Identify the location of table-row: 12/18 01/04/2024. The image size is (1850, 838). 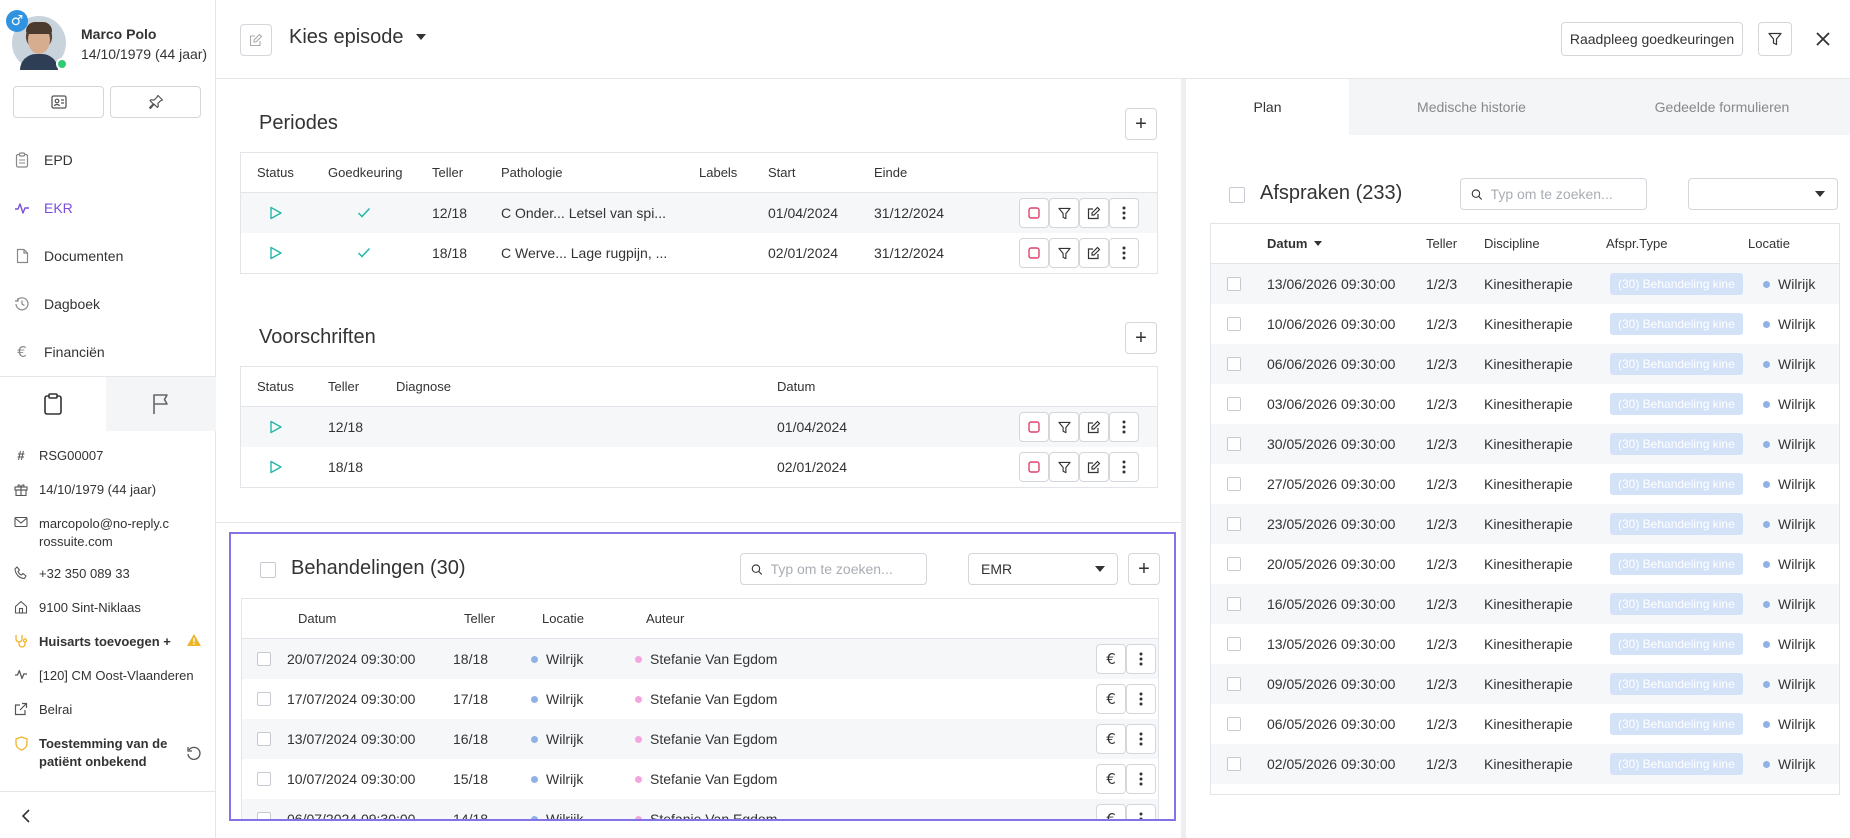
(699, 427).